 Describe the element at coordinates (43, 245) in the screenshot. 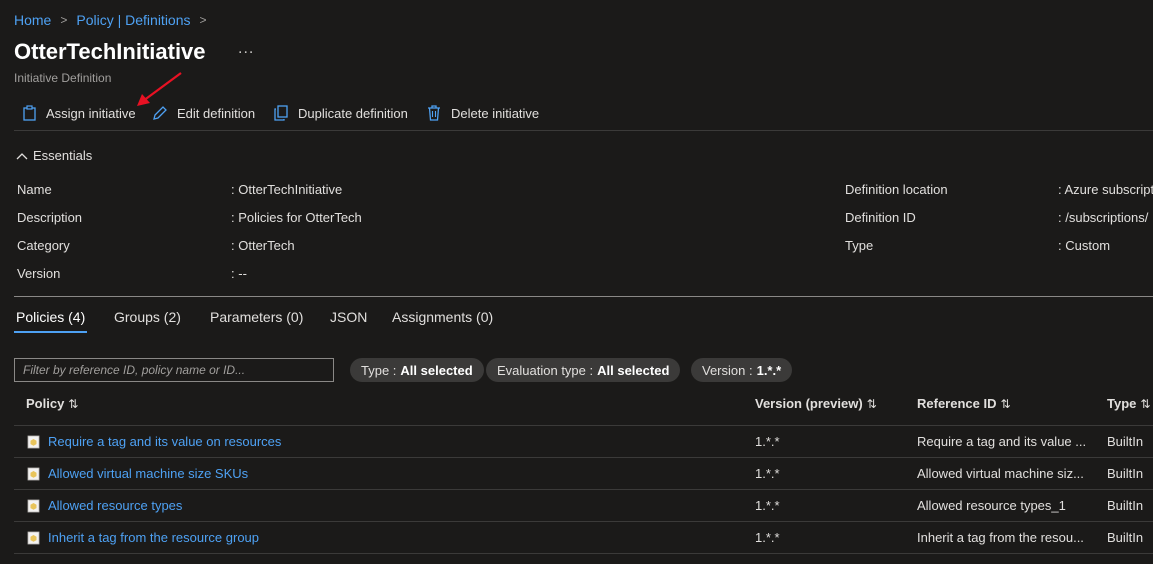

I see `essentials-label-category: Category` at that location.